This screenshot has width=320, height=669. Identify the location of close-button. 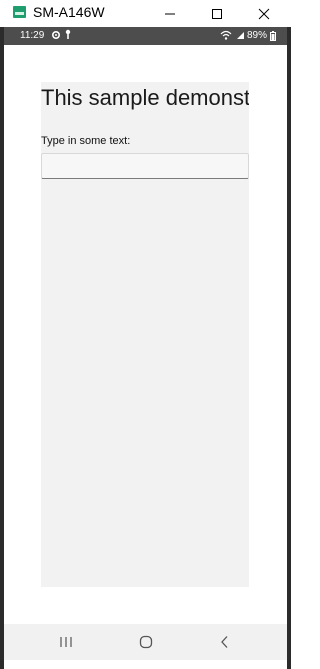
(264, 13).